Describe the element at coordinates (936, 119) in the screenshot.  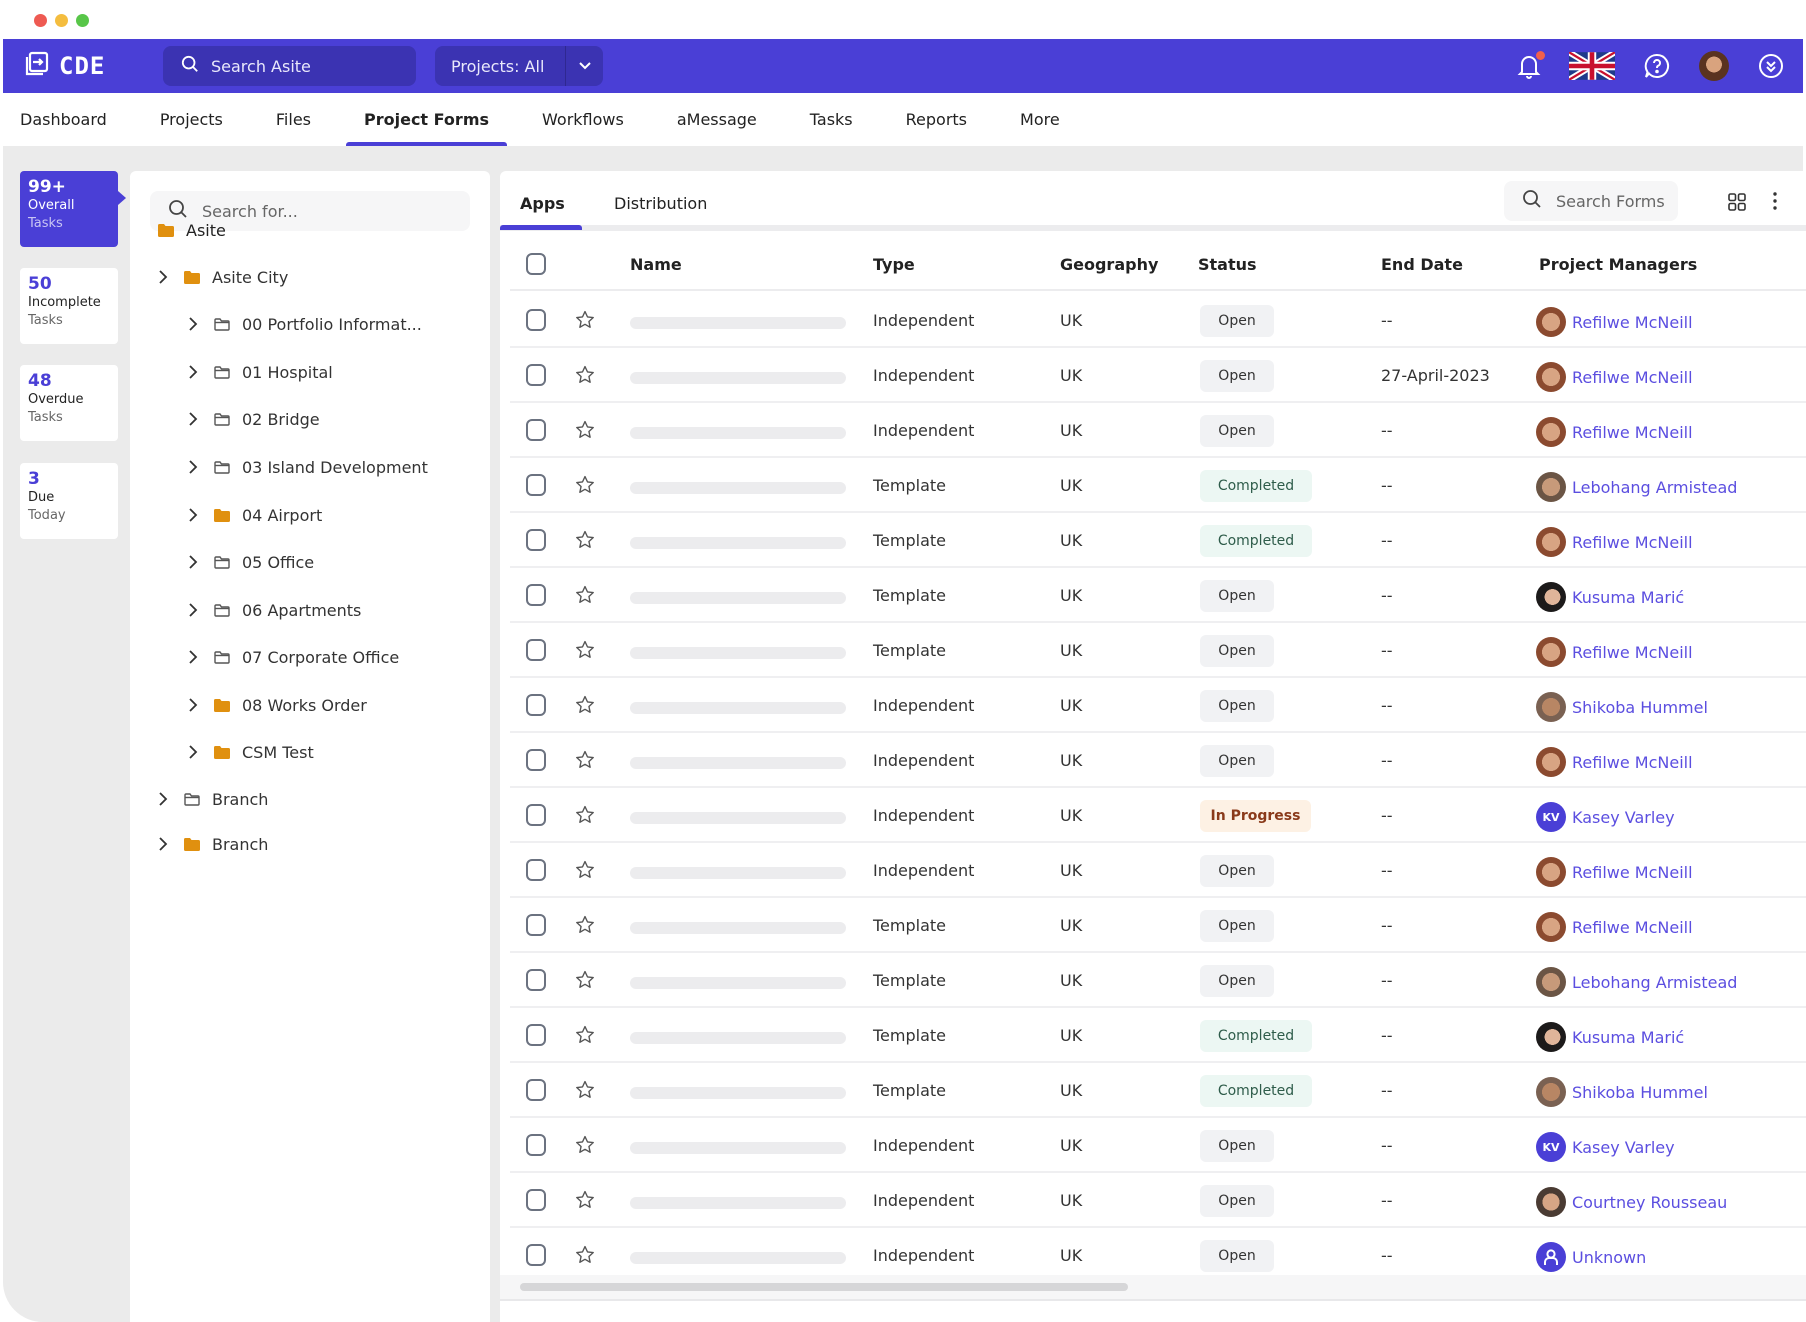
I see `nav-reports: Reports` at that location.